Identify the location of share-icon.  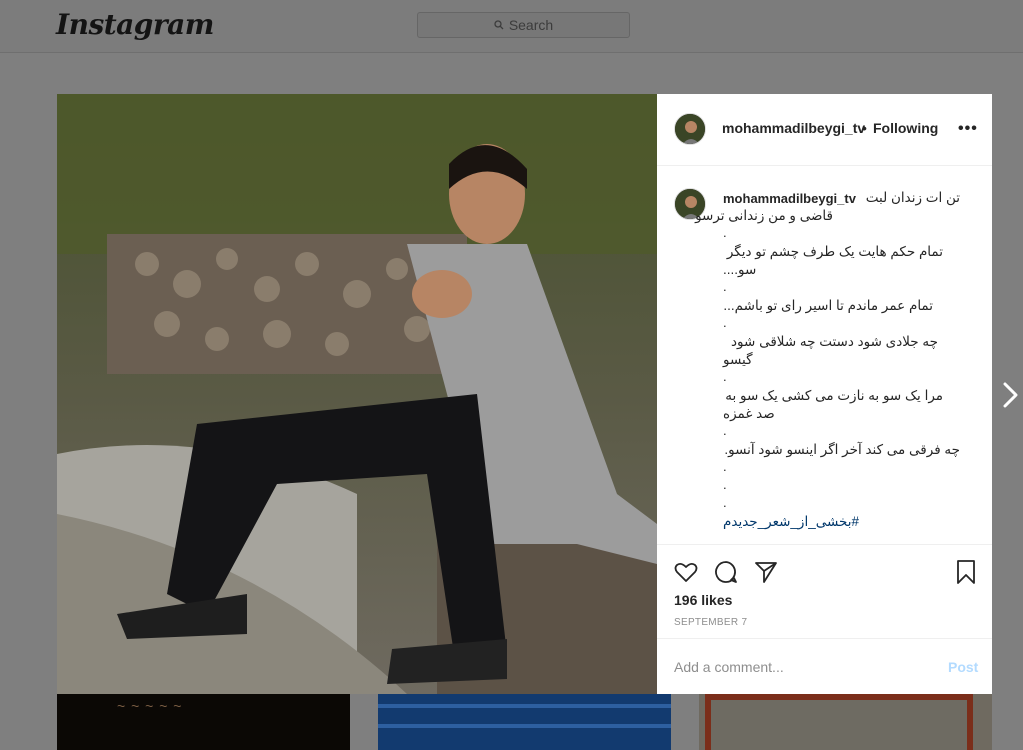
(766, 572).